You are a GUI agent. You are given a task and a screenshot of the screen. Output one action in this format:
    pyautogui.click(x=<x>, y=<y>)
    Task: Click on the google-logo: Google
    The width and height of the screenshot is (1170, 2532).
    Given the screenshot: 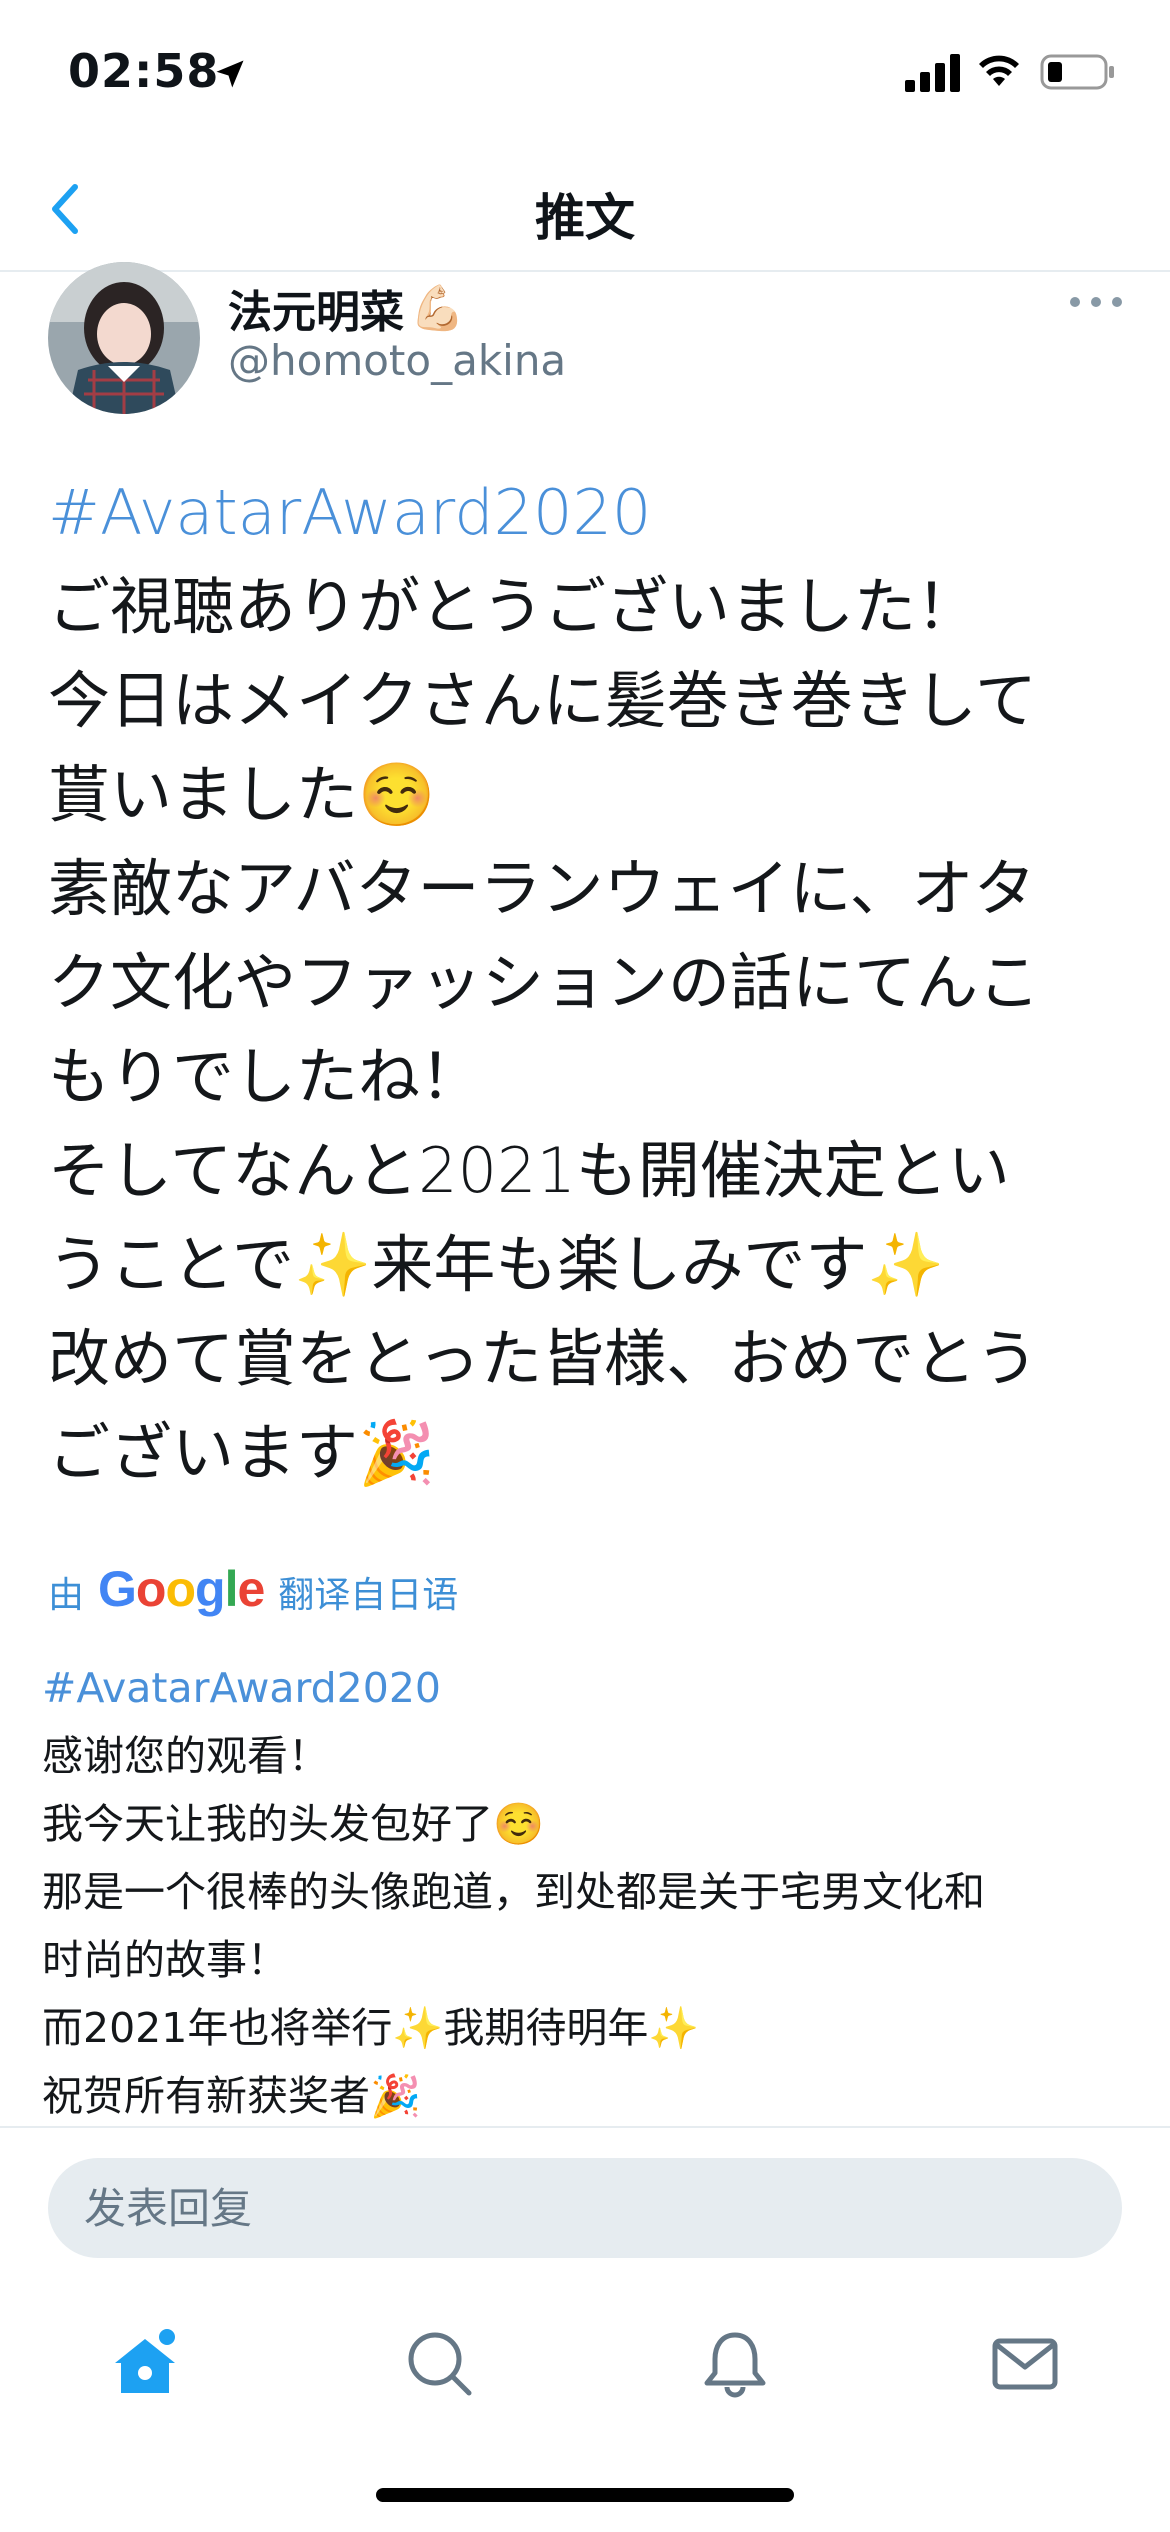 What is the action you would take?
    pyautogui.click(x=181, y=1589)
    